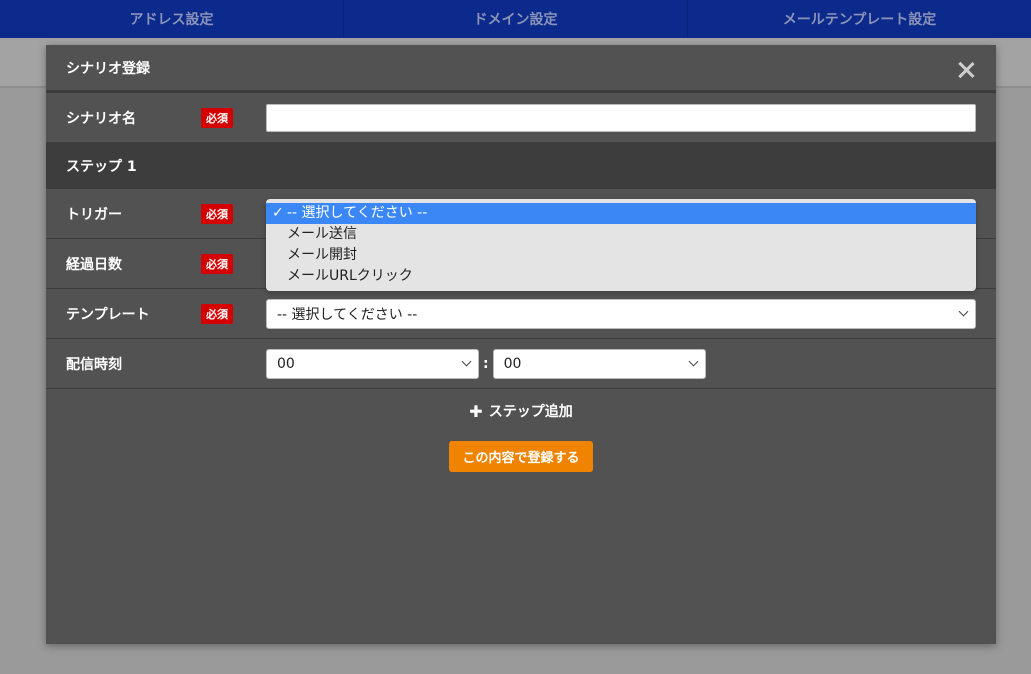  What do you see at coordinates (521, 166) in the screenshot?
I see `step-header: ステップ 1` at bounding box center [521, 166].